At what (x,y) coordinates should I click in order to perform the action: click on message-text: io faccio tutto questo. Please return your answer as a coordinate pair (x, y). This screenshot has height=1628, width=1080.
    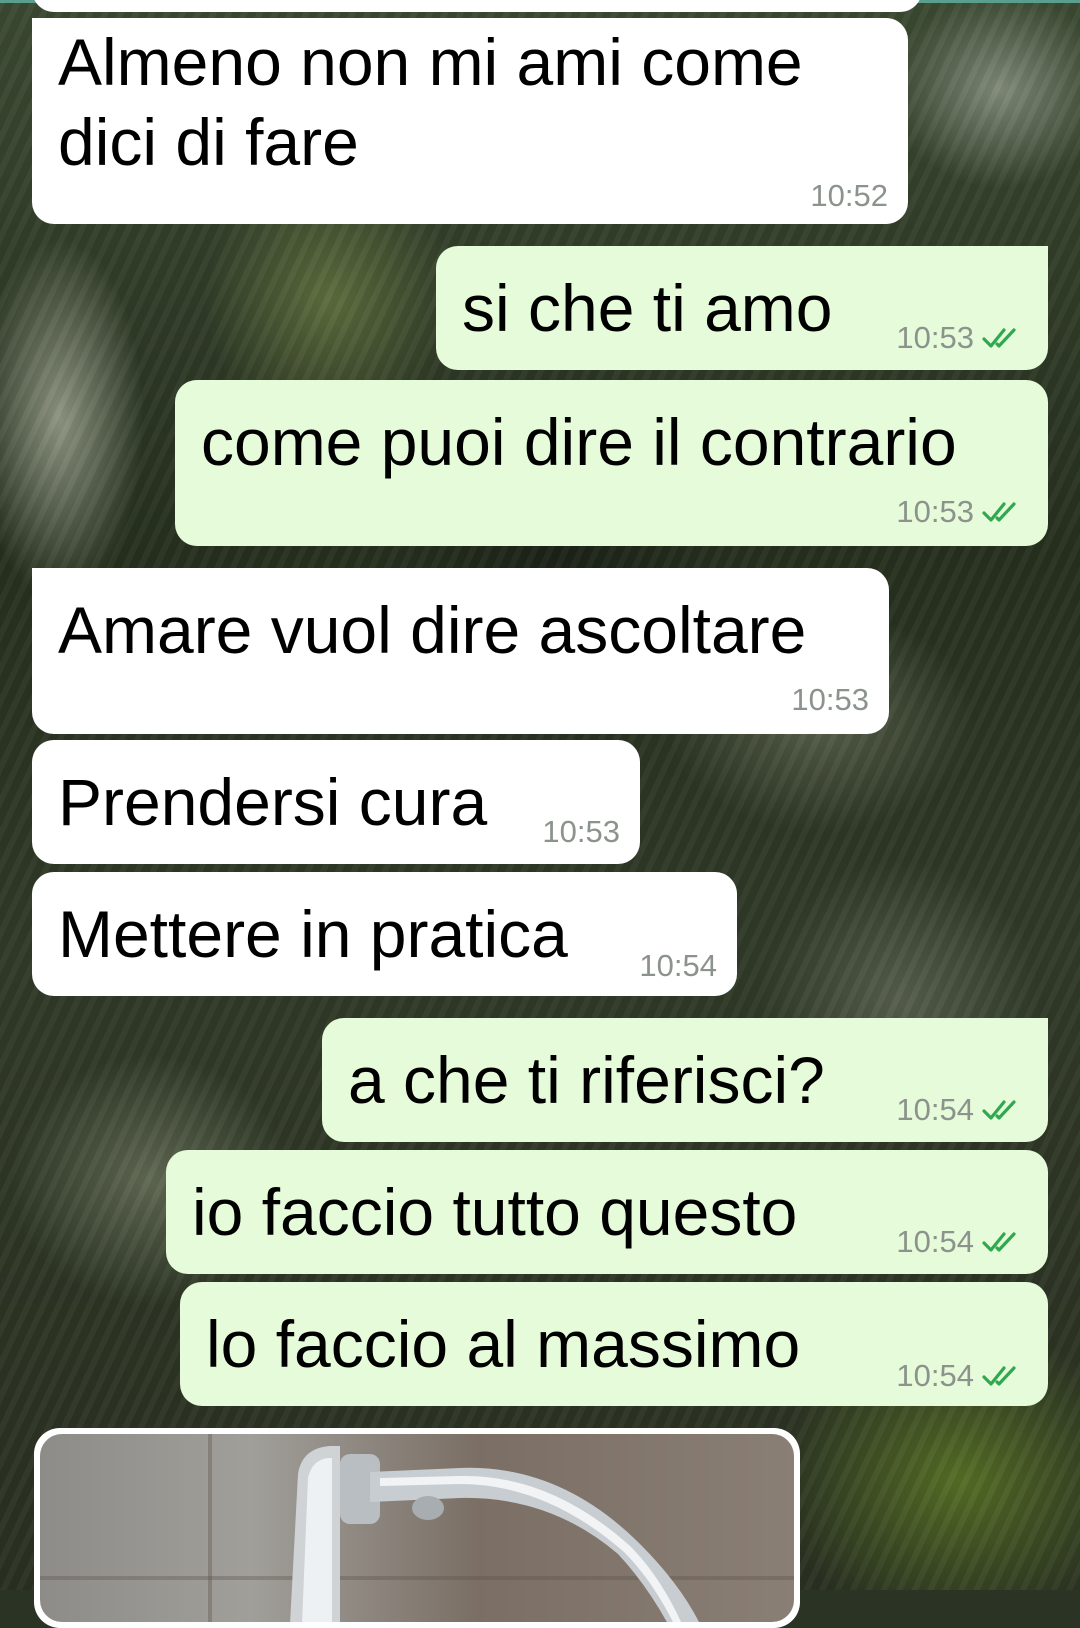
    Looking at the image, I should click on (495, 1212).